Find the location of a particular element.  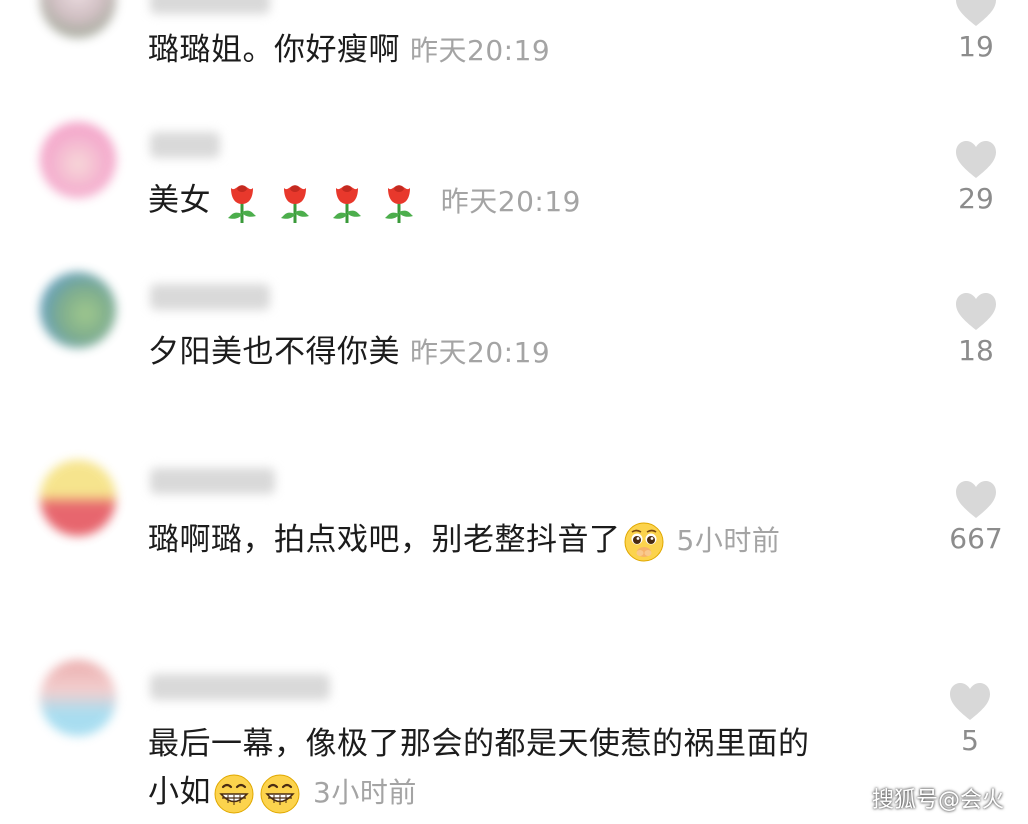

like-button: 667 is located at coordinates (976, 517).